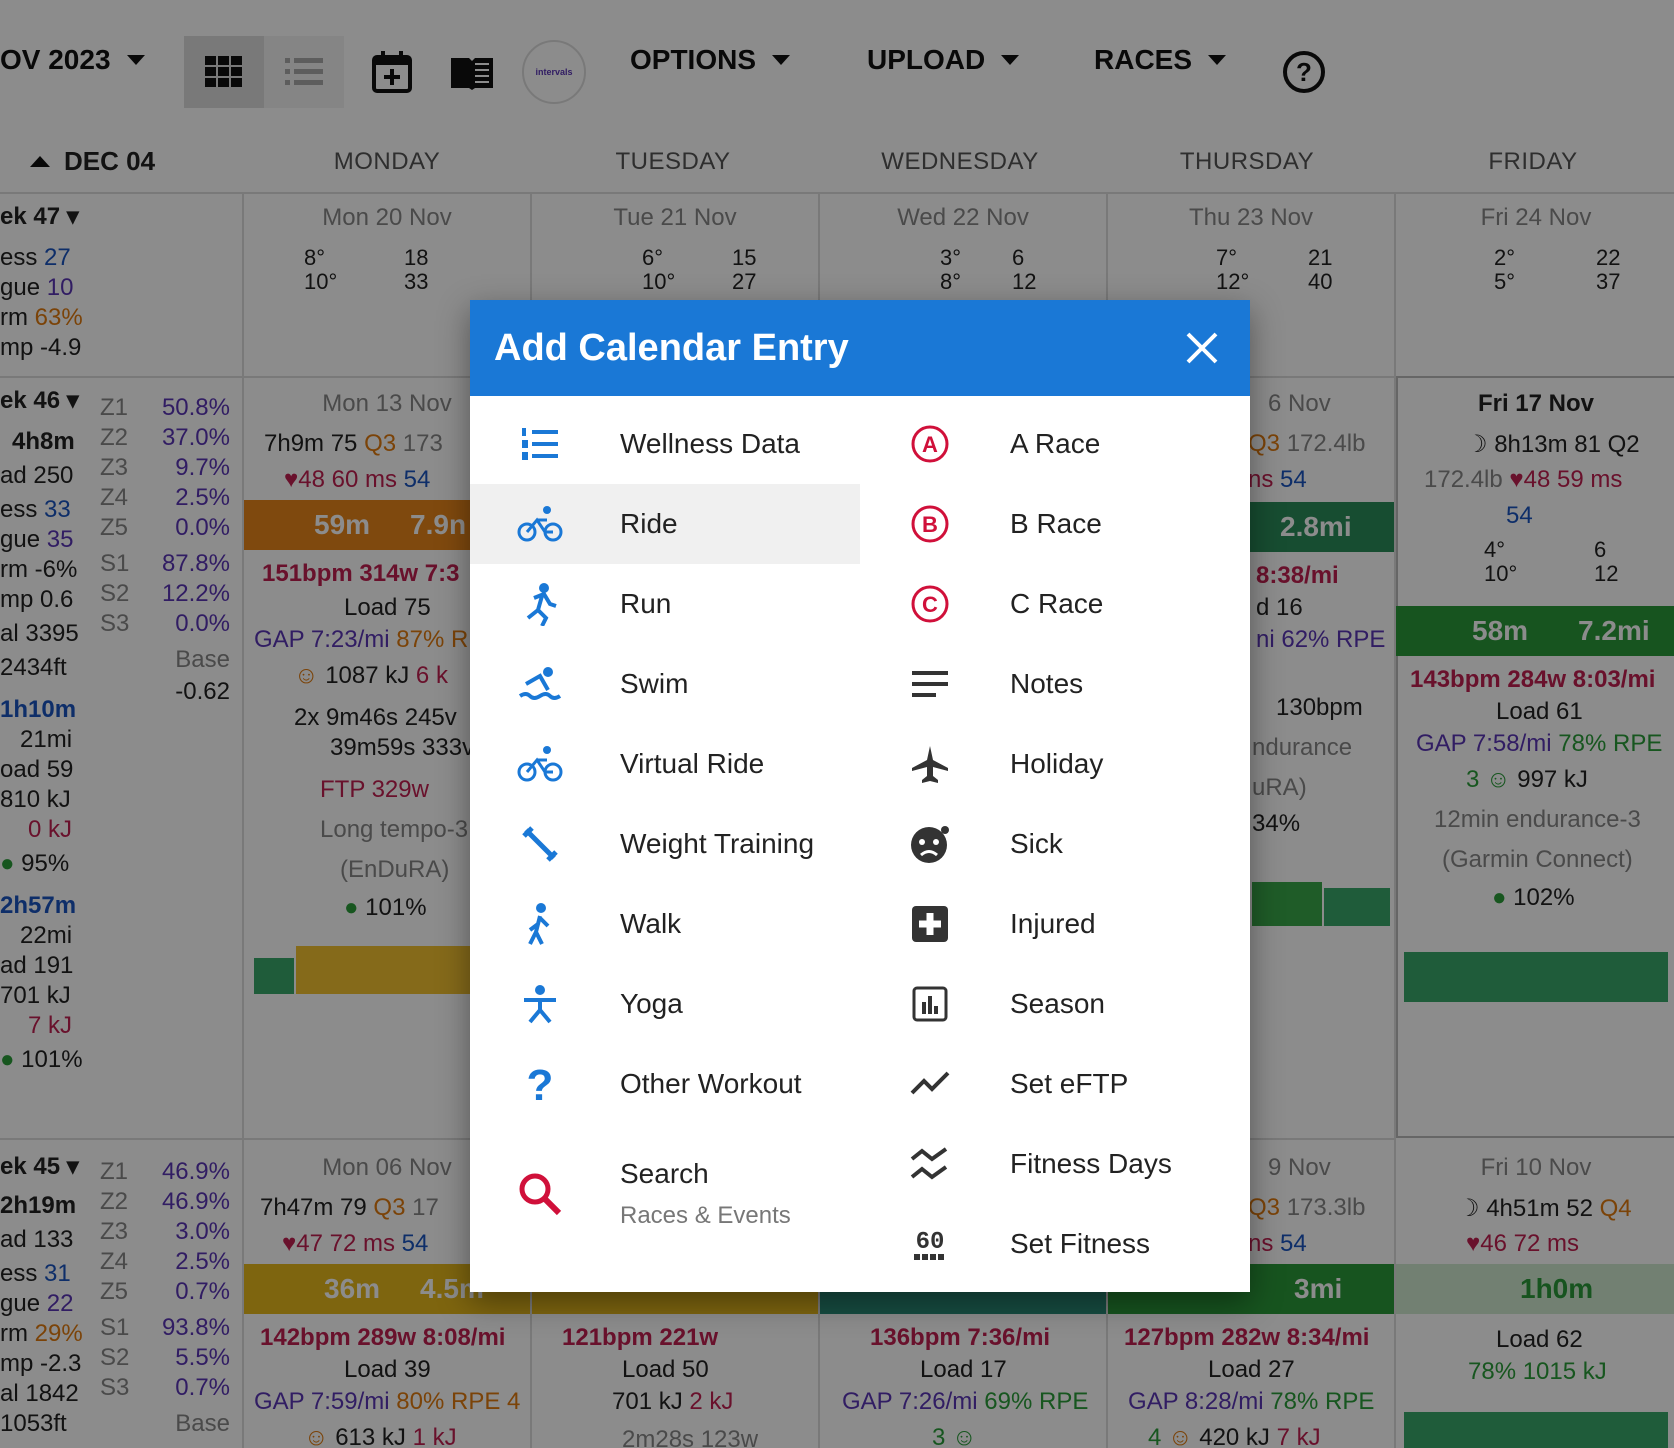 The image size is (1674, 1448). What do you see at coordinates (860, 348) in the screenshot?
I see `dialog-header: Add Calendar Entry` at bounding box center [860, 348].